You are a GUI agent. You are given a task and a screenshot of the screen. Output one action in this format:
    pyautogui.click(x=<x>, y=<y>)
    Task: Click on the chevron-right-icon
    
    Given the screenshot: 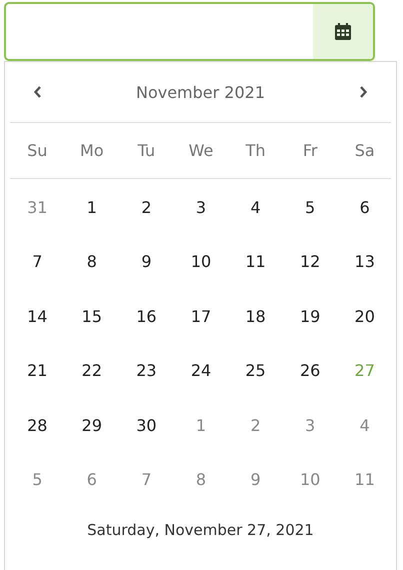 What is the action you would take?
    pyautogui.click(x=363, y=92)
    